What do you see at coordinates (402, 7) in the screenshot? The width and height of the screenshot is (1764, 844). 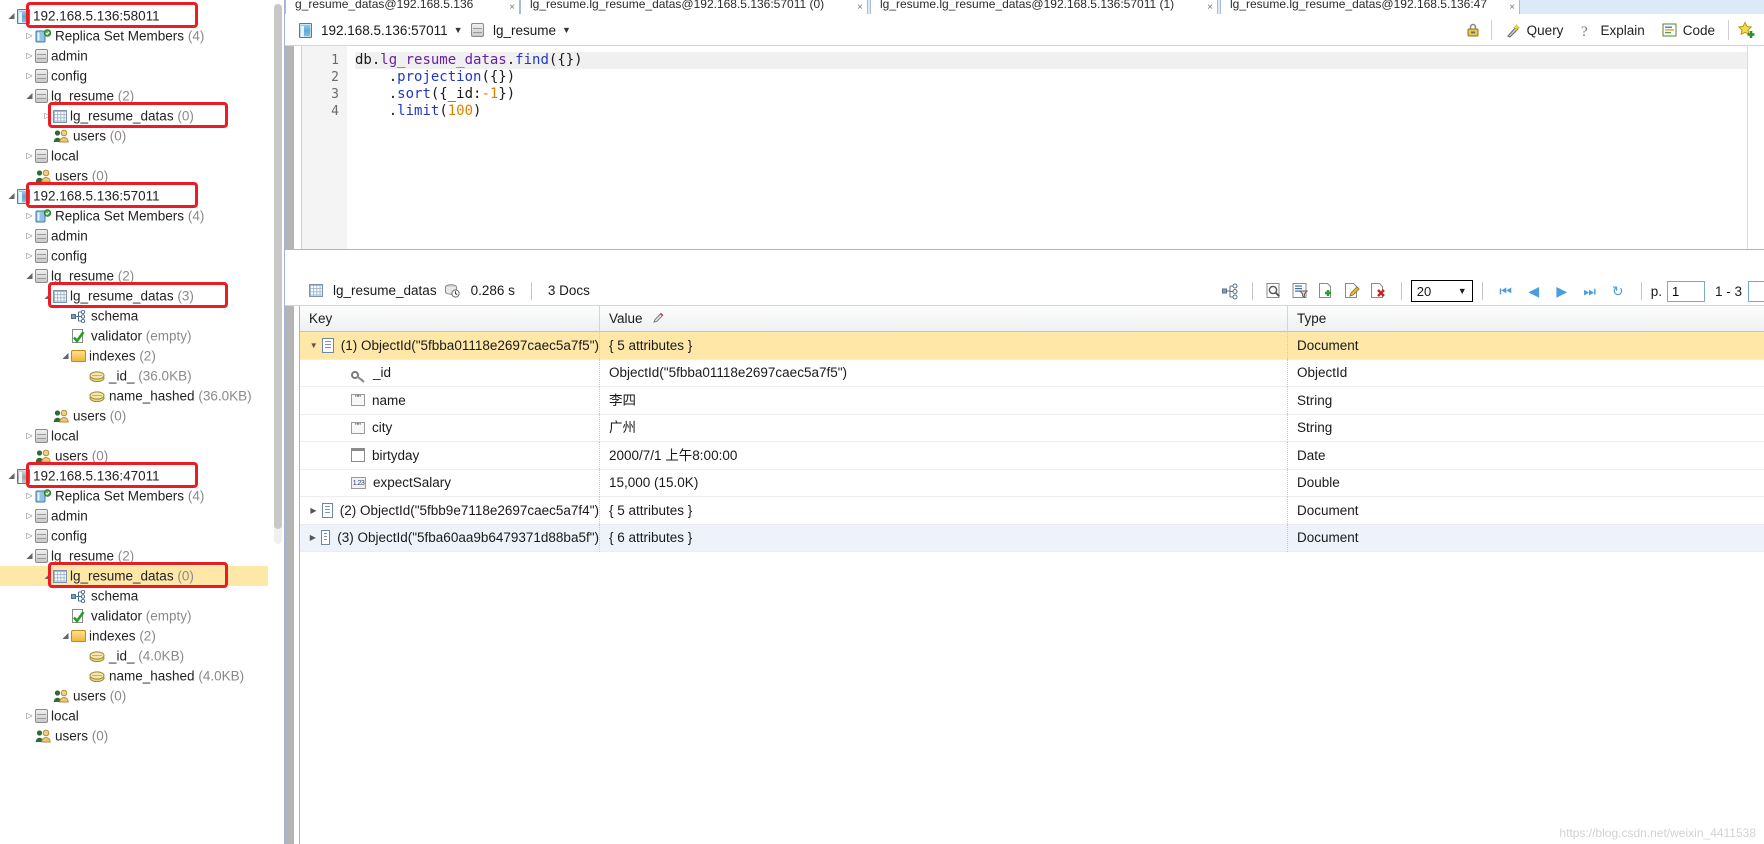 I see `editor-tab-0: g_resume_datas@192.168.5.136 ×` at bounding box center [402, 7].